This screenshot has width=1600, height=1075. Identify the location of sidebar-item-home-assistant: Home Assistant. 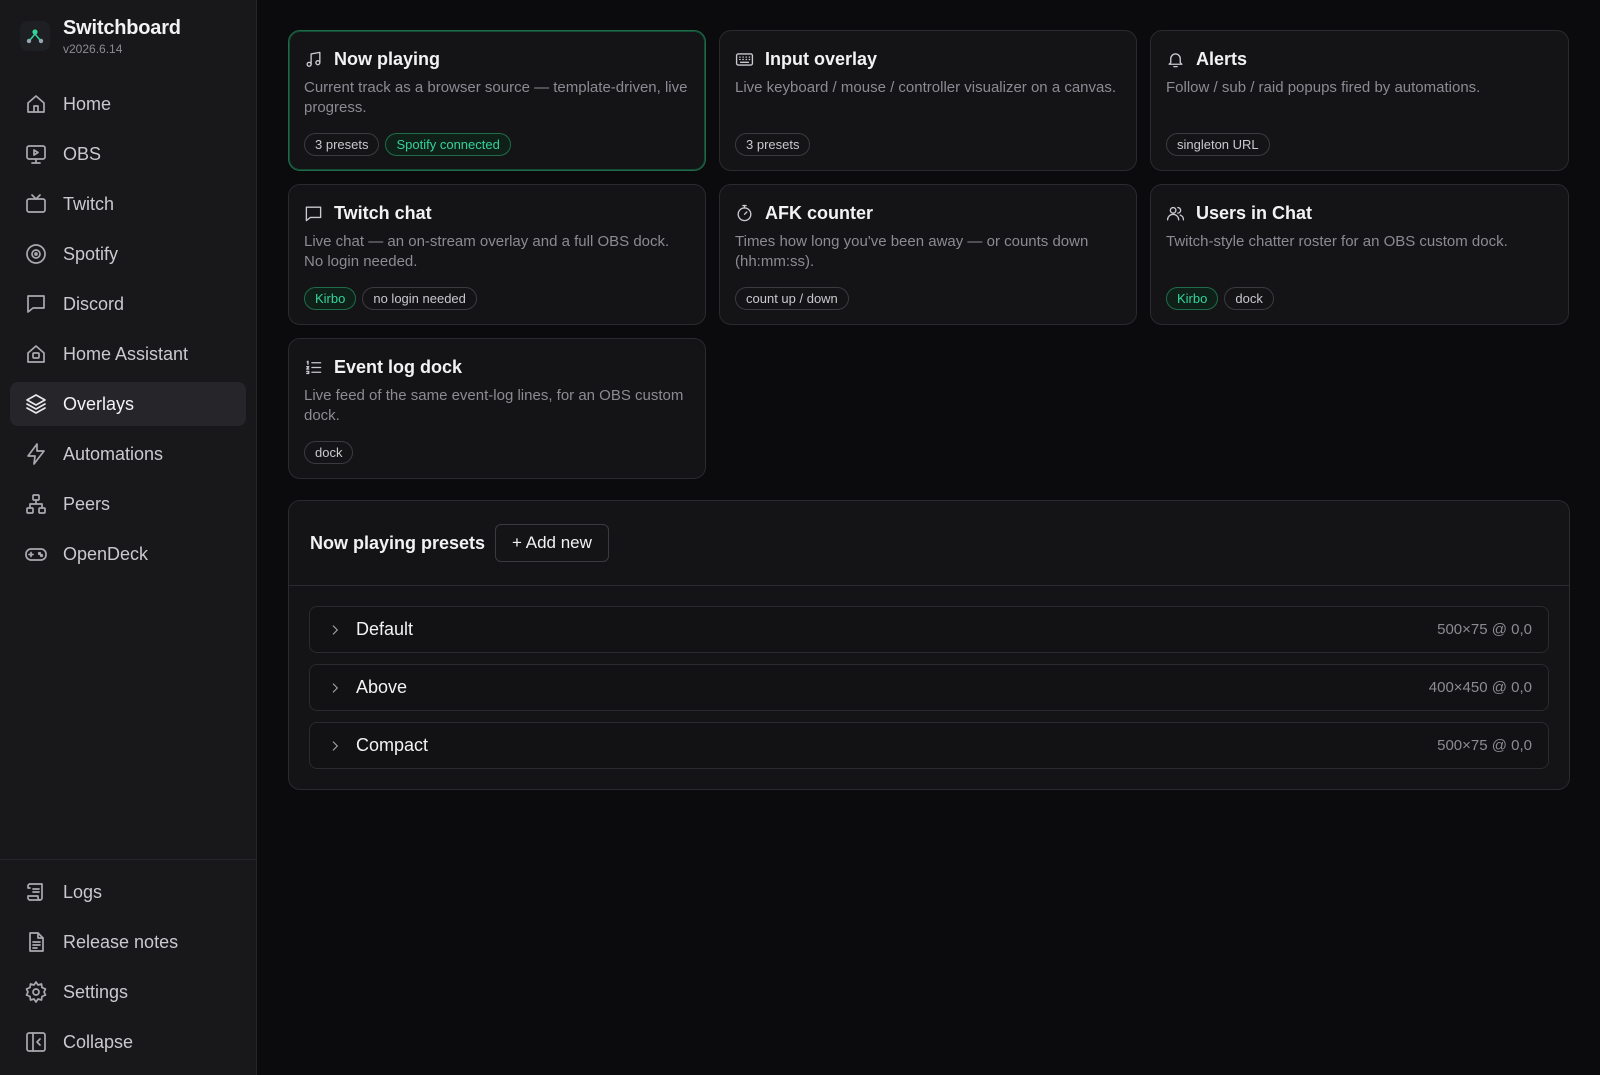
(128, 354).